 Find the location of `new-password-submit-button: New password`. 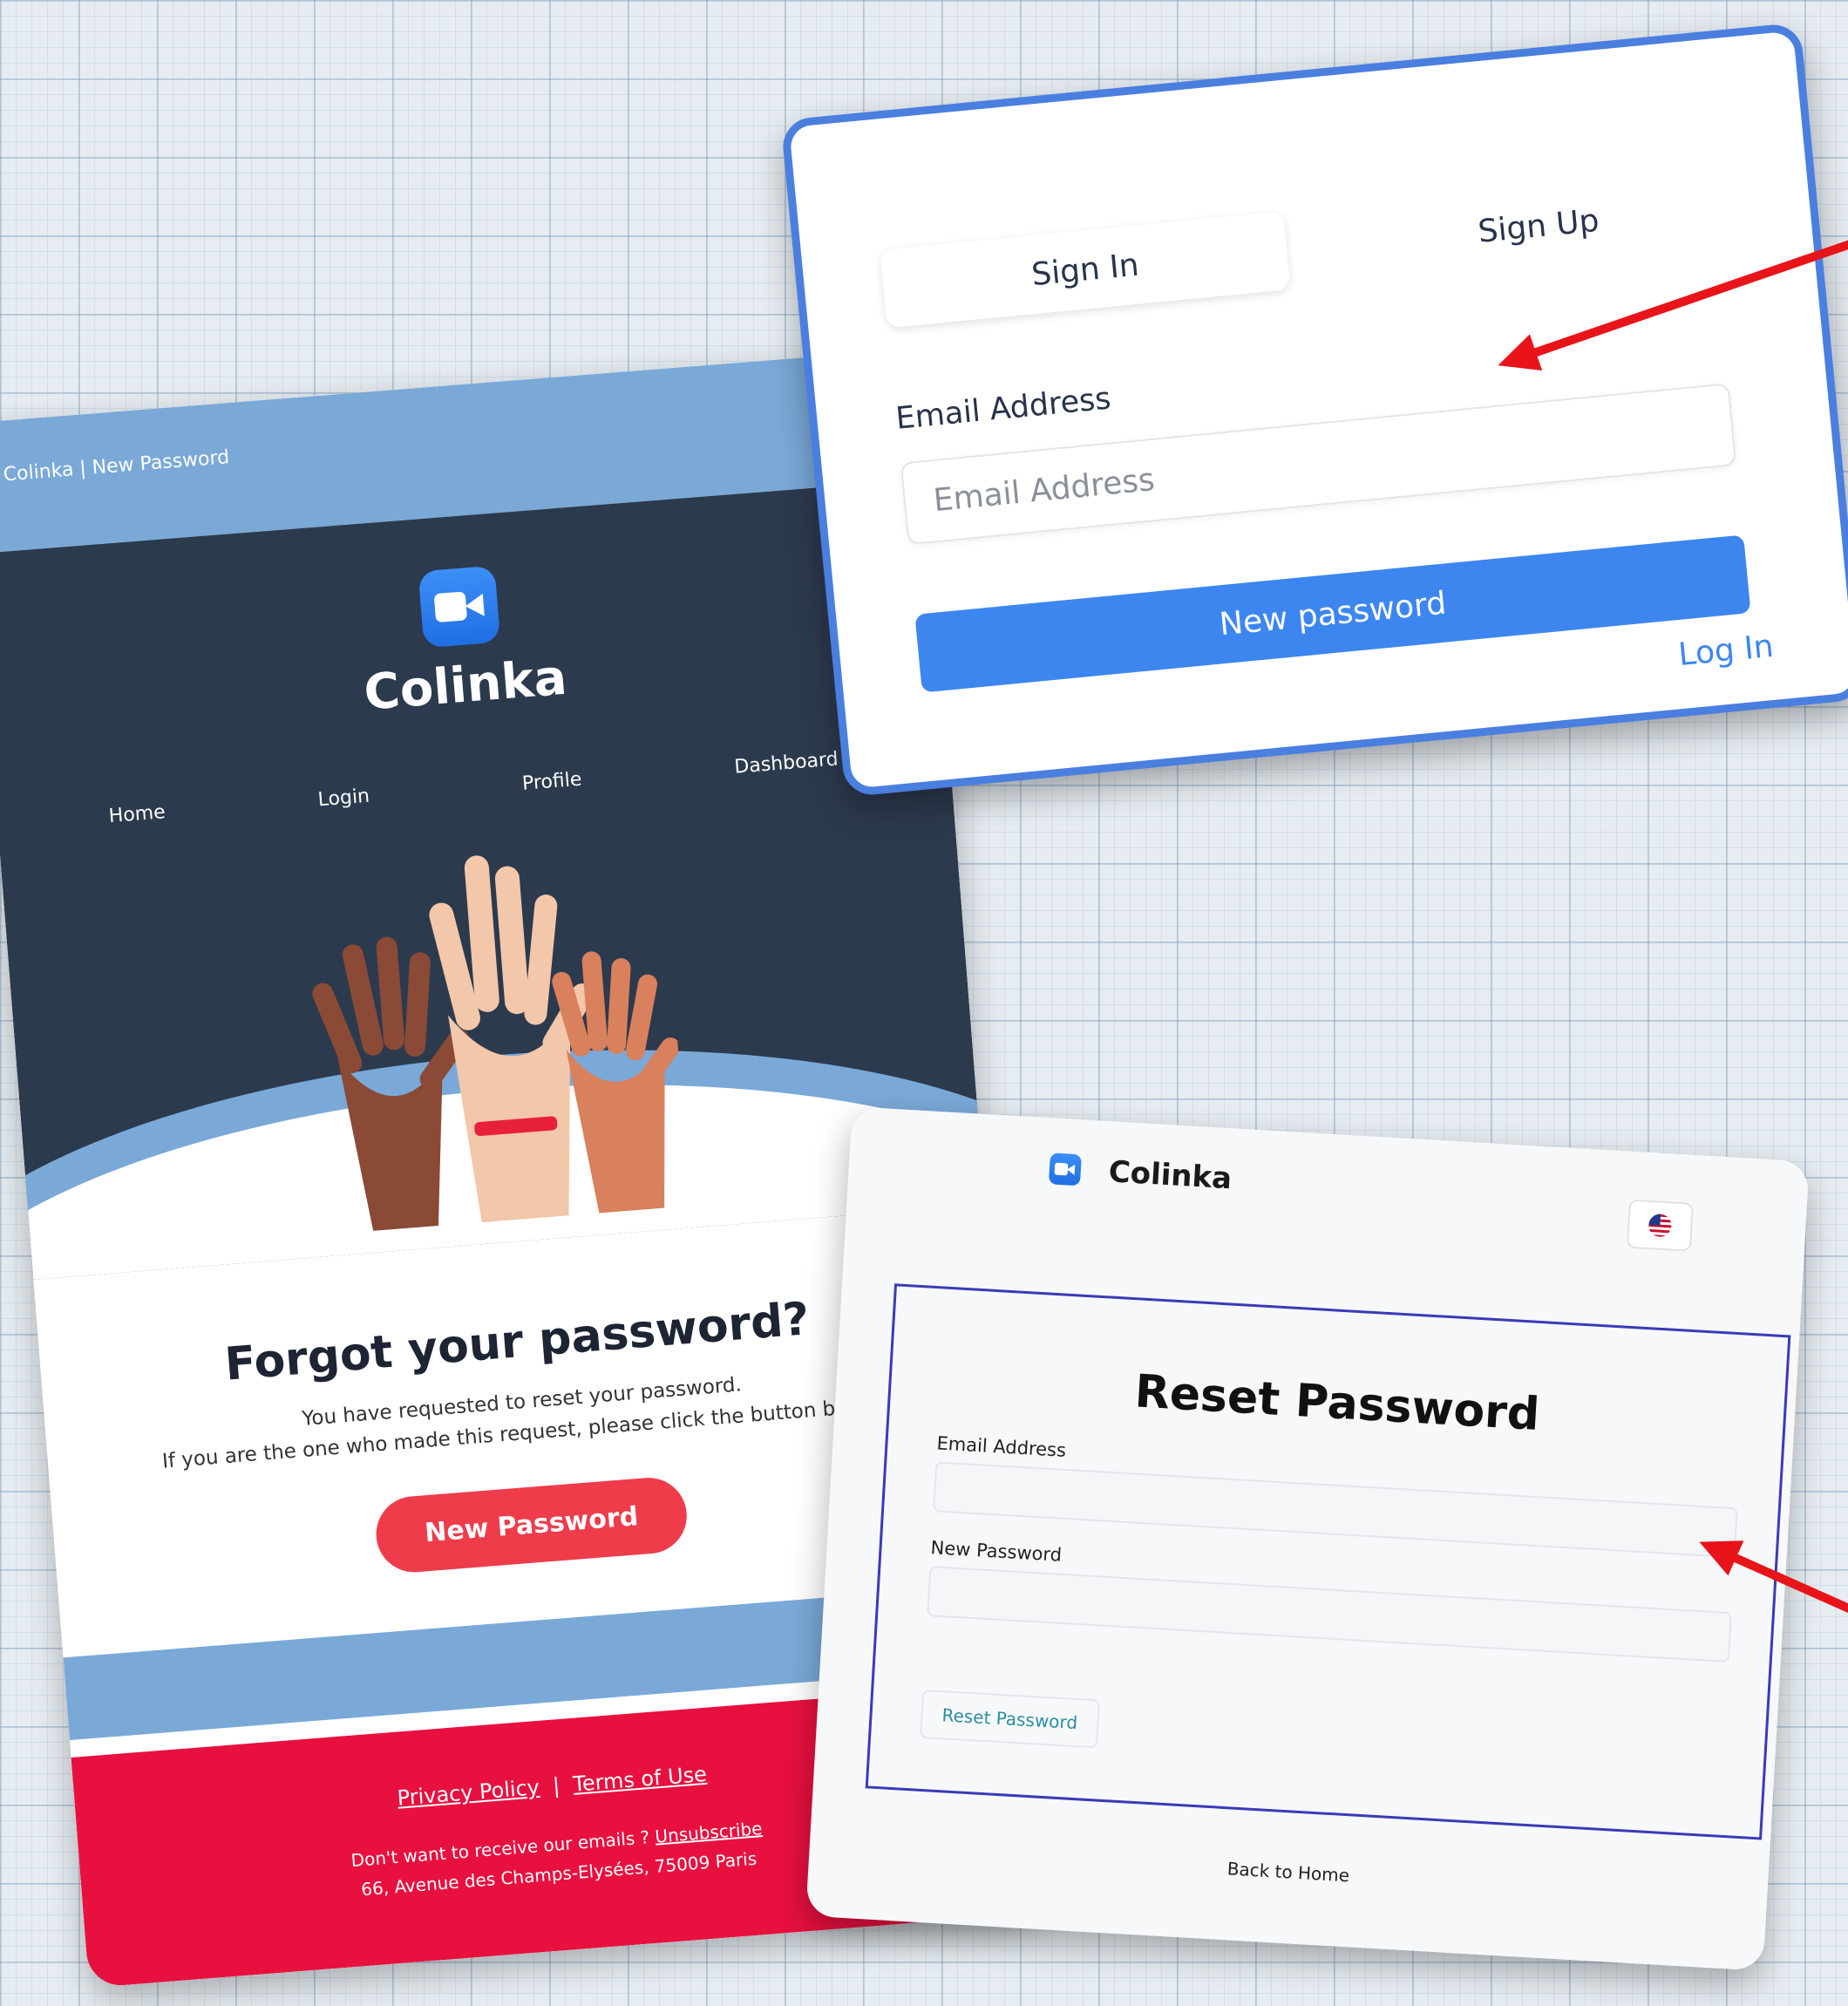

new-password-submit-button: New password is located at coordinates (1332, 613).